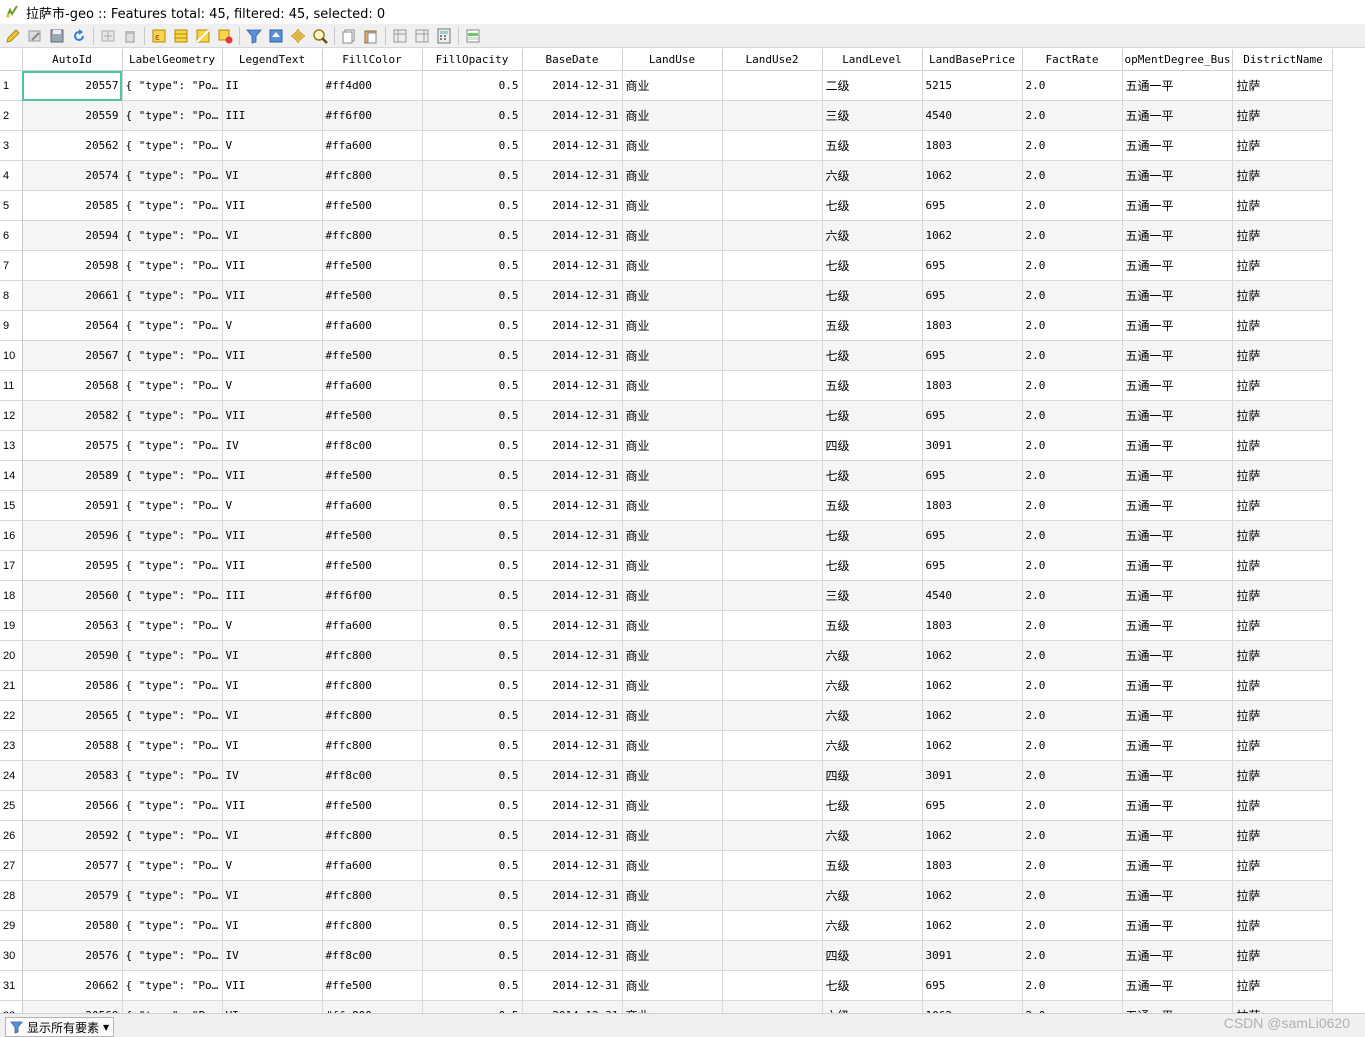 This screenshot has height=1037, width=1365. I want to click on row-number: 7, so click(11, 265).